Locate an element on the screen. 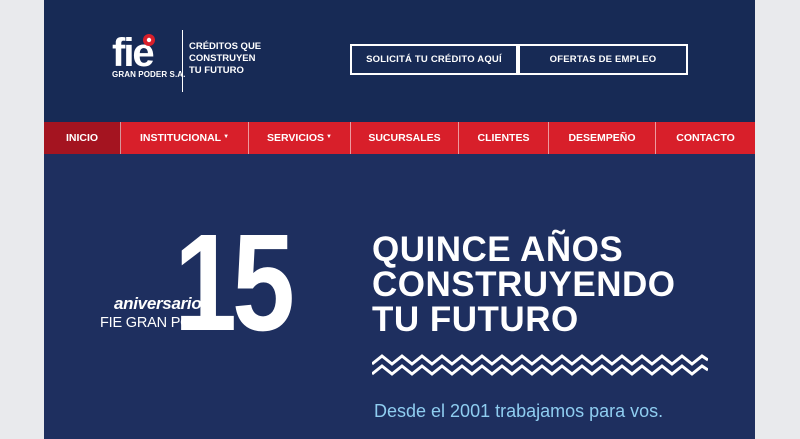 Image resolution: width=800 pixels, height=439 pixels. hero-headline: QUINCE AÑOS CONSTRUYENDO TU FUTURO is located at coordinates (524, 284).